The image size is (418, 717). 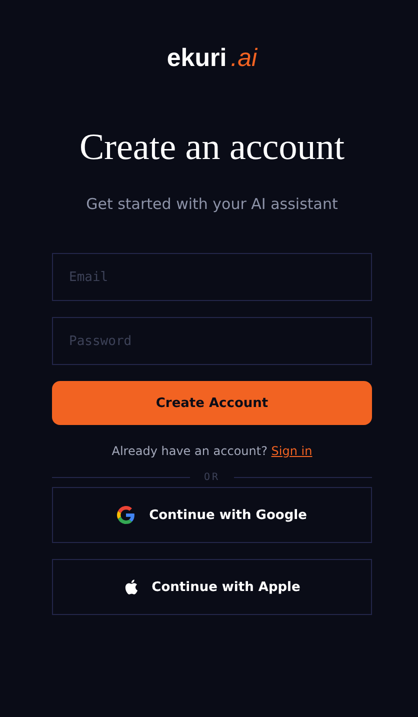 I want to click on brand-suffix: .ai, so click(x=244, y=58).